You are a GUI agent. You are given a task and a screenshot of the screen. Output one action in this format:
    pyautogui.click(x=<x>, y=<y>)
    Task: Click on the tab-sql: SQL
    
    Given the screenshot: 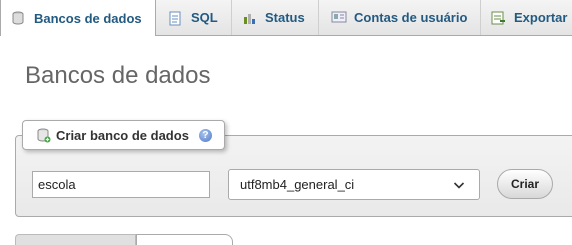 What is the action you would take?
    pyautogui.click(x=194, y=17)
    